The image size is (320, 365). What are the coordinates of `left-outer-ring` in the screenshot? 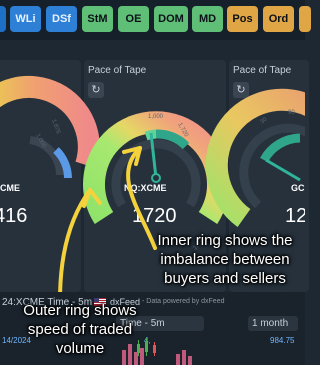 It's located at (50, 122).